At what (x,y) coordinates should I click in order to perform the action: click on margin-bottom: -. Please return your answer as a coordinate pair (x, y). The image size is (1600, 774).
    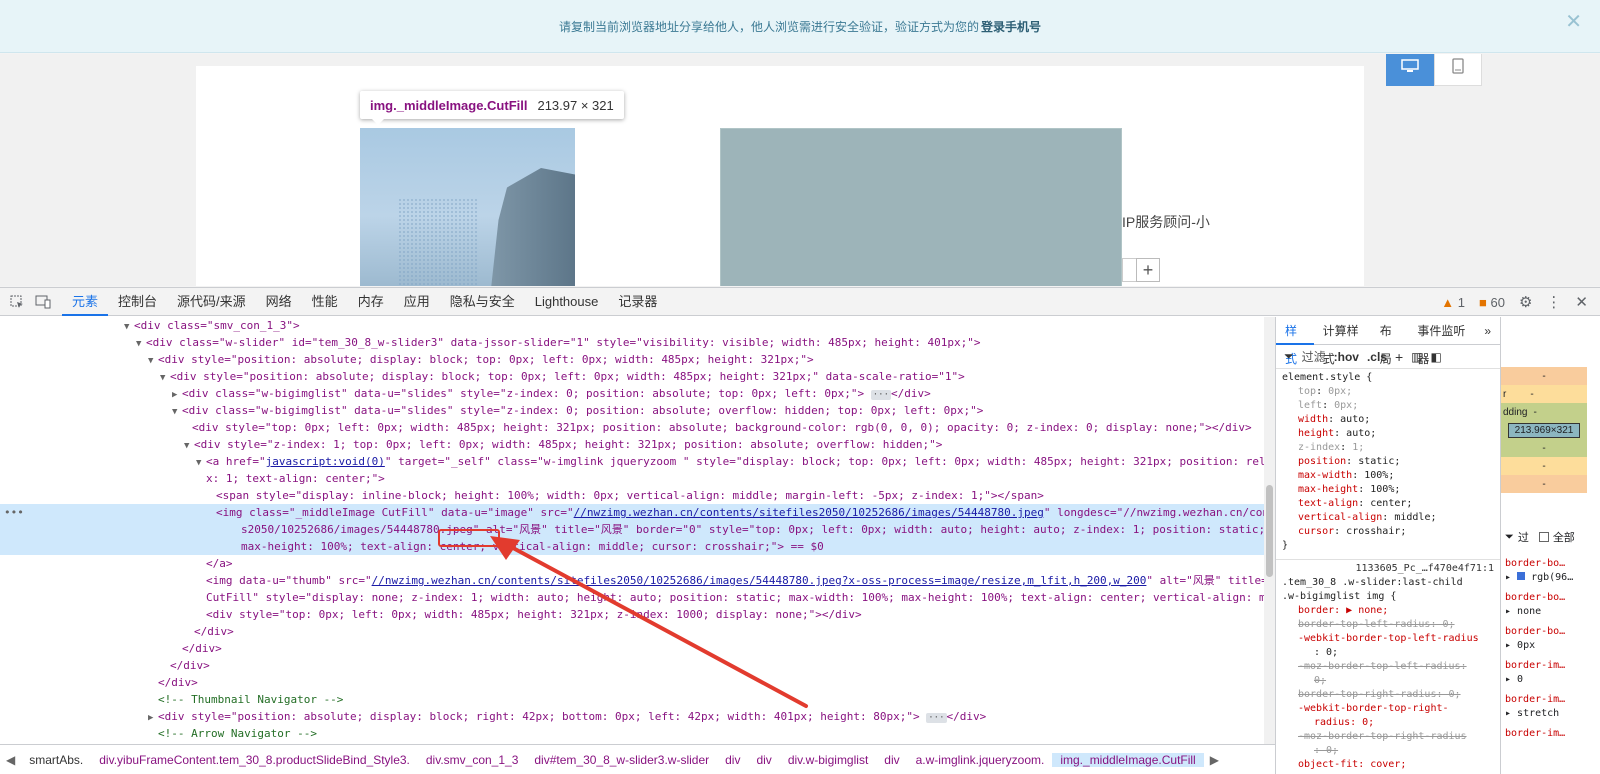
    Looking at the image, I should click on (1544, 484).